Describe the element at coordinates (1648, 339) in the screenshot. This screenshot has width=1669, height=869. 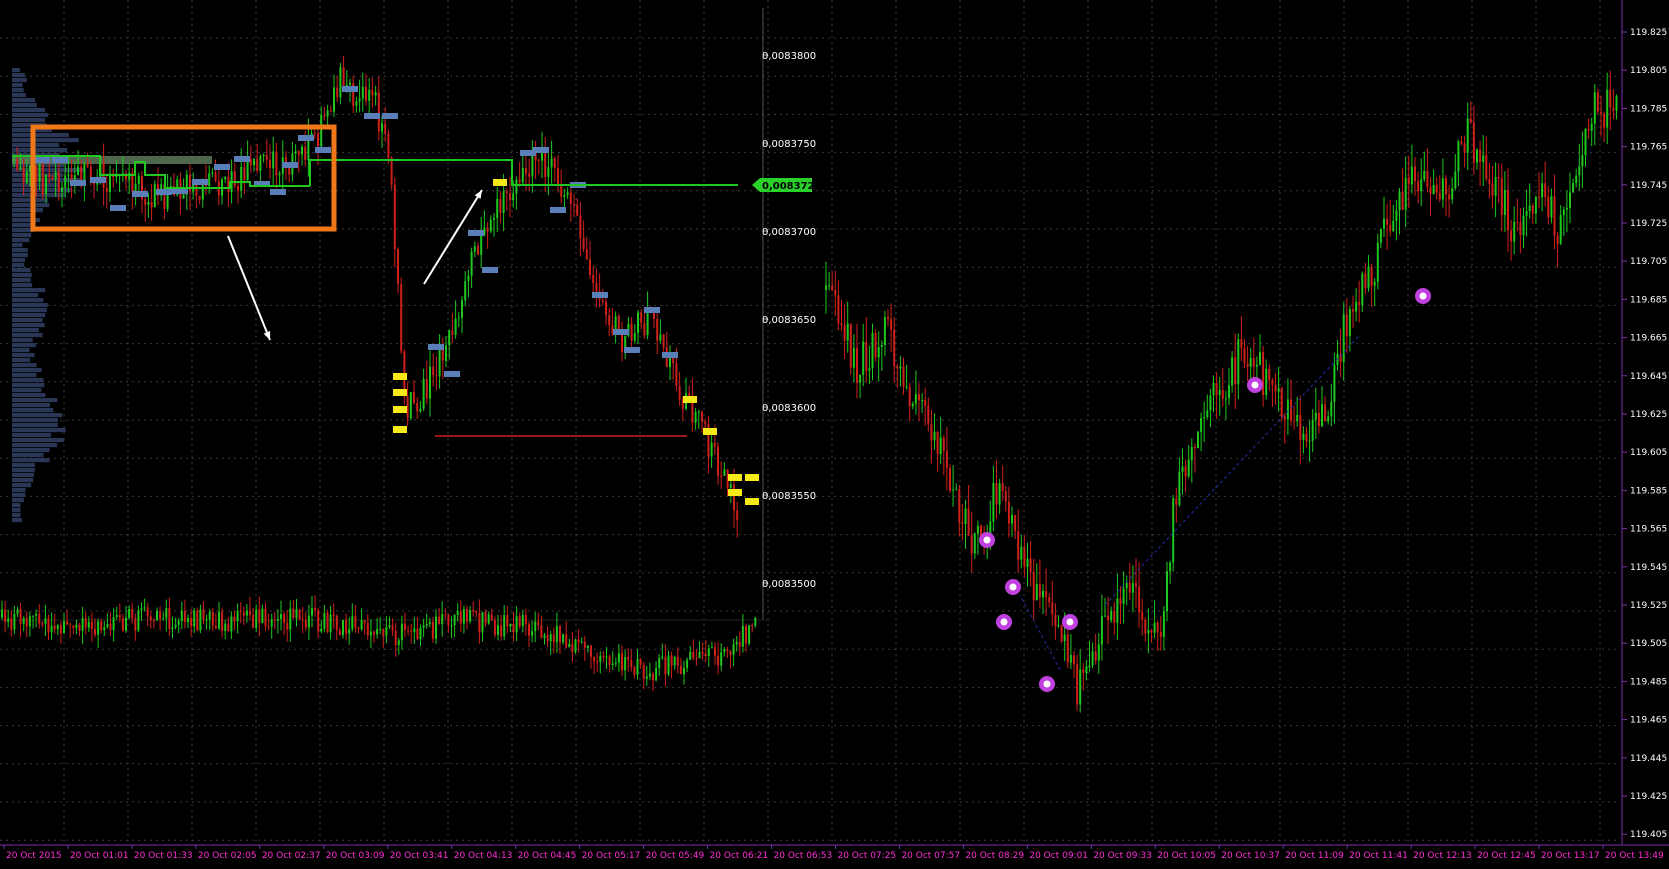
I see `right-price-label: 119.665` at that location.